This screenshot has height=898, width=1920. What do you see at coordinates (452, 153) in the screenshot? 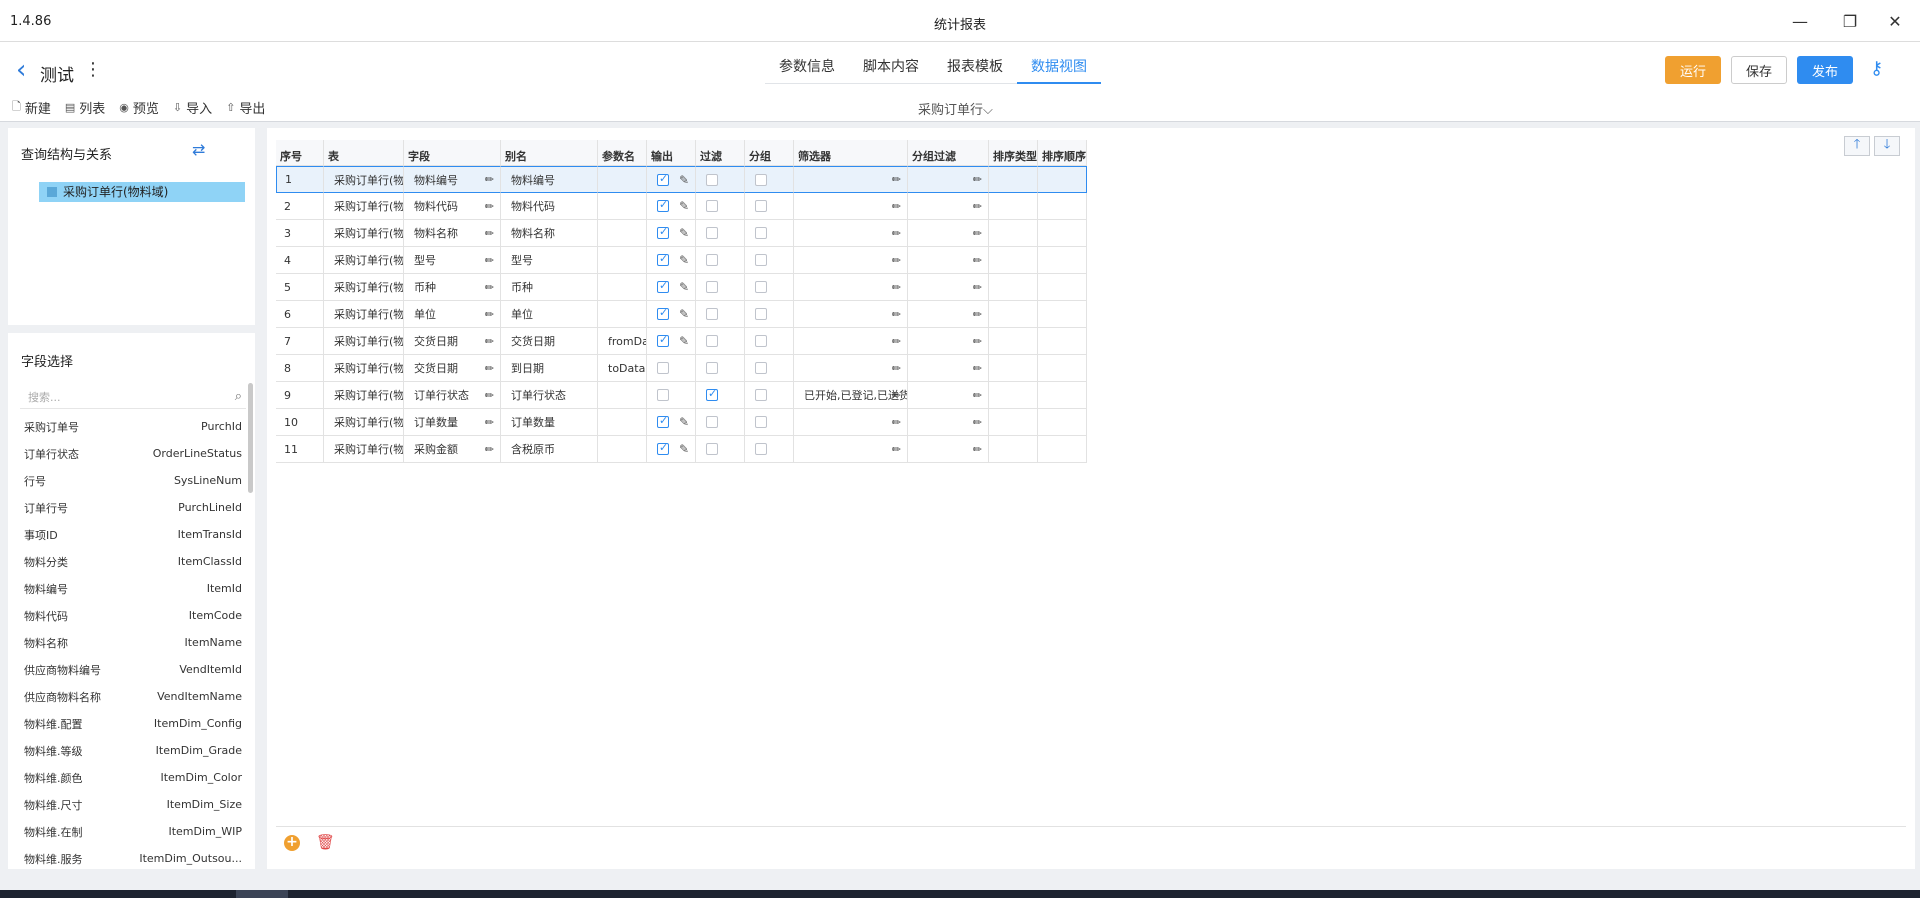
I see `column-header: 字段` at bounding box center [452, 153].